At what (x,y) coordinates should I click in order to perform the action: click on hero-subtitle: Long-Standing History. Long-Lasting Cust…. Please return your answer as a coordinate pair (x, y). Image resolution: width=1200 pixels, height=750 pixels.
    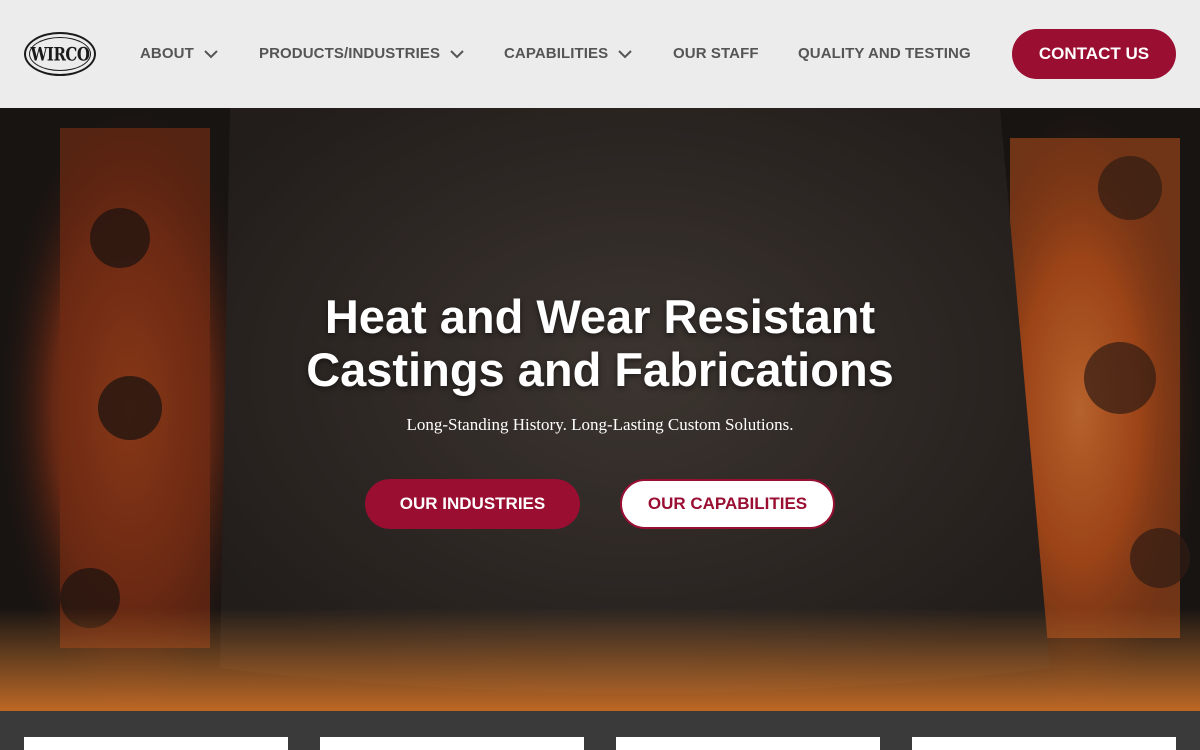
    Looking at the image, I should click on (600, 424).